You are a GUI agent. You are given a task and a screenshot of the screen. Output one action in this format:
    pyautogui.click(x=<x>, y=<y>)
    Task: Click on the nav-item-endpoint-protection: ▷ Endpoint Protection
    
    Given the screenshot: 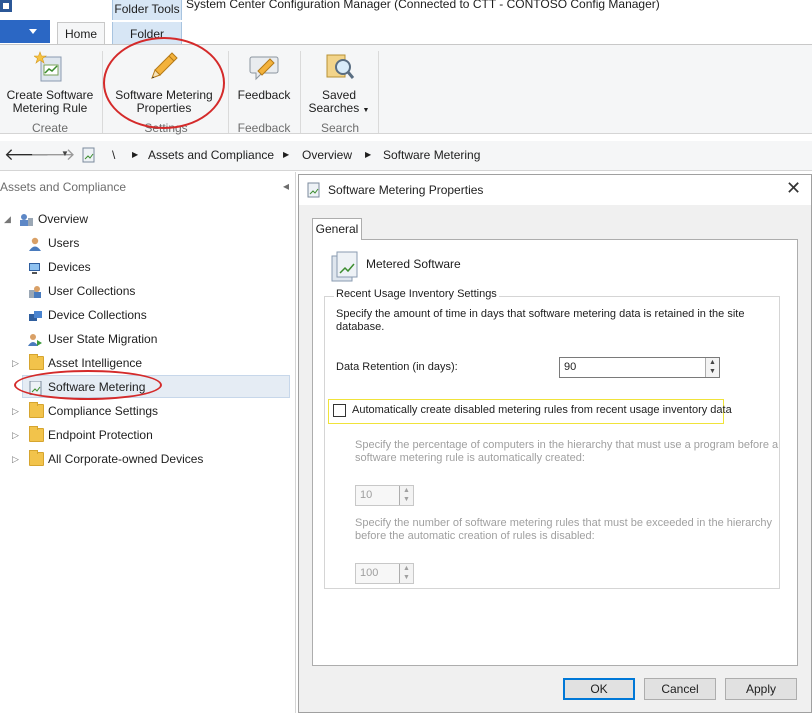 What is the action you would take?
    pyautogui.click(x=145, y=435)
    